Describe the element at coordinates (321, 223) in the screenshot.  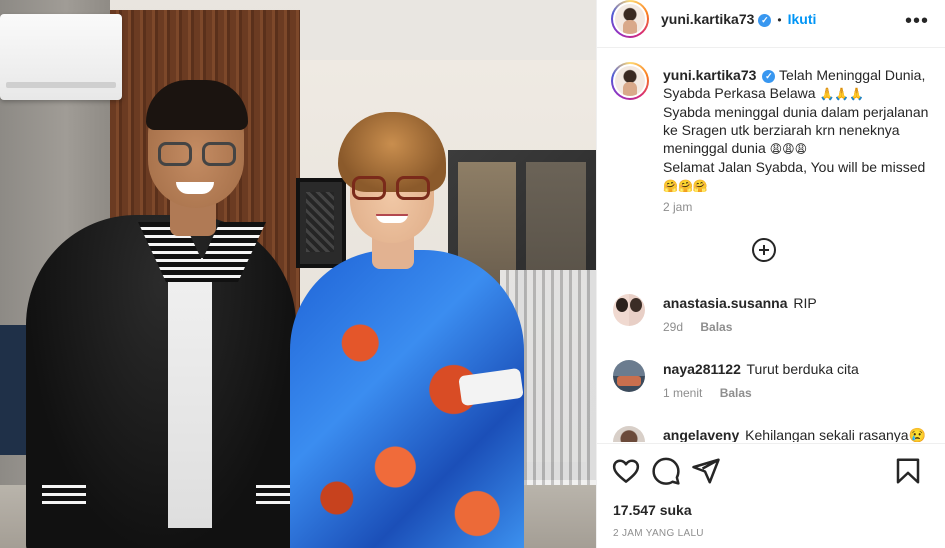
I see `wall-art` at that location.